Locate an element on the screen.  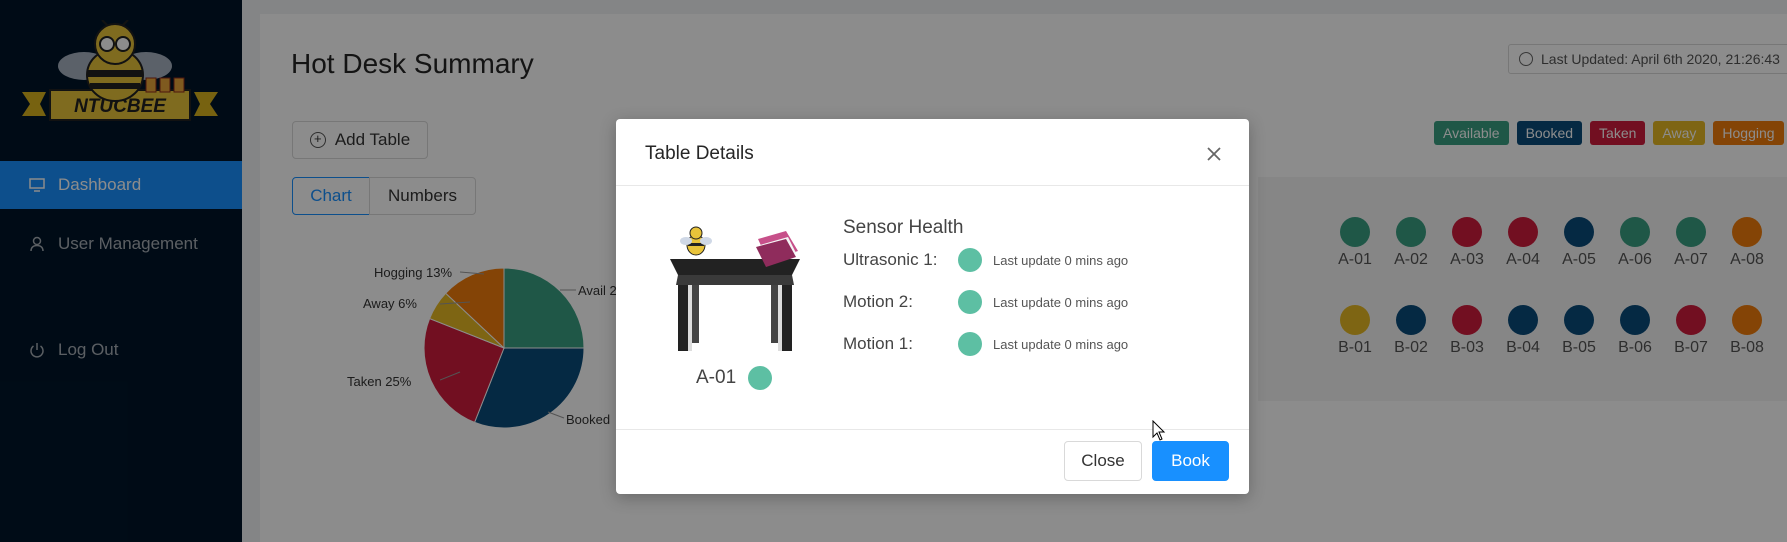
sensor-row: Ultrasonic 1: Last update 0 mins ago is located at coordinates (985, 260).